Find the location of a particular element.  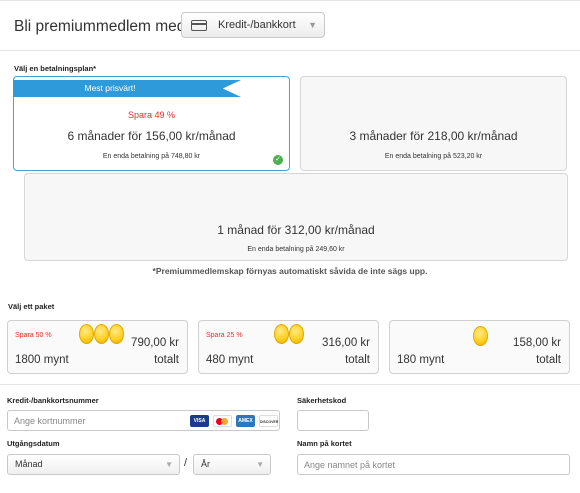

discover-logo-icon: DISCOVER is located at coordinates (268, 421).